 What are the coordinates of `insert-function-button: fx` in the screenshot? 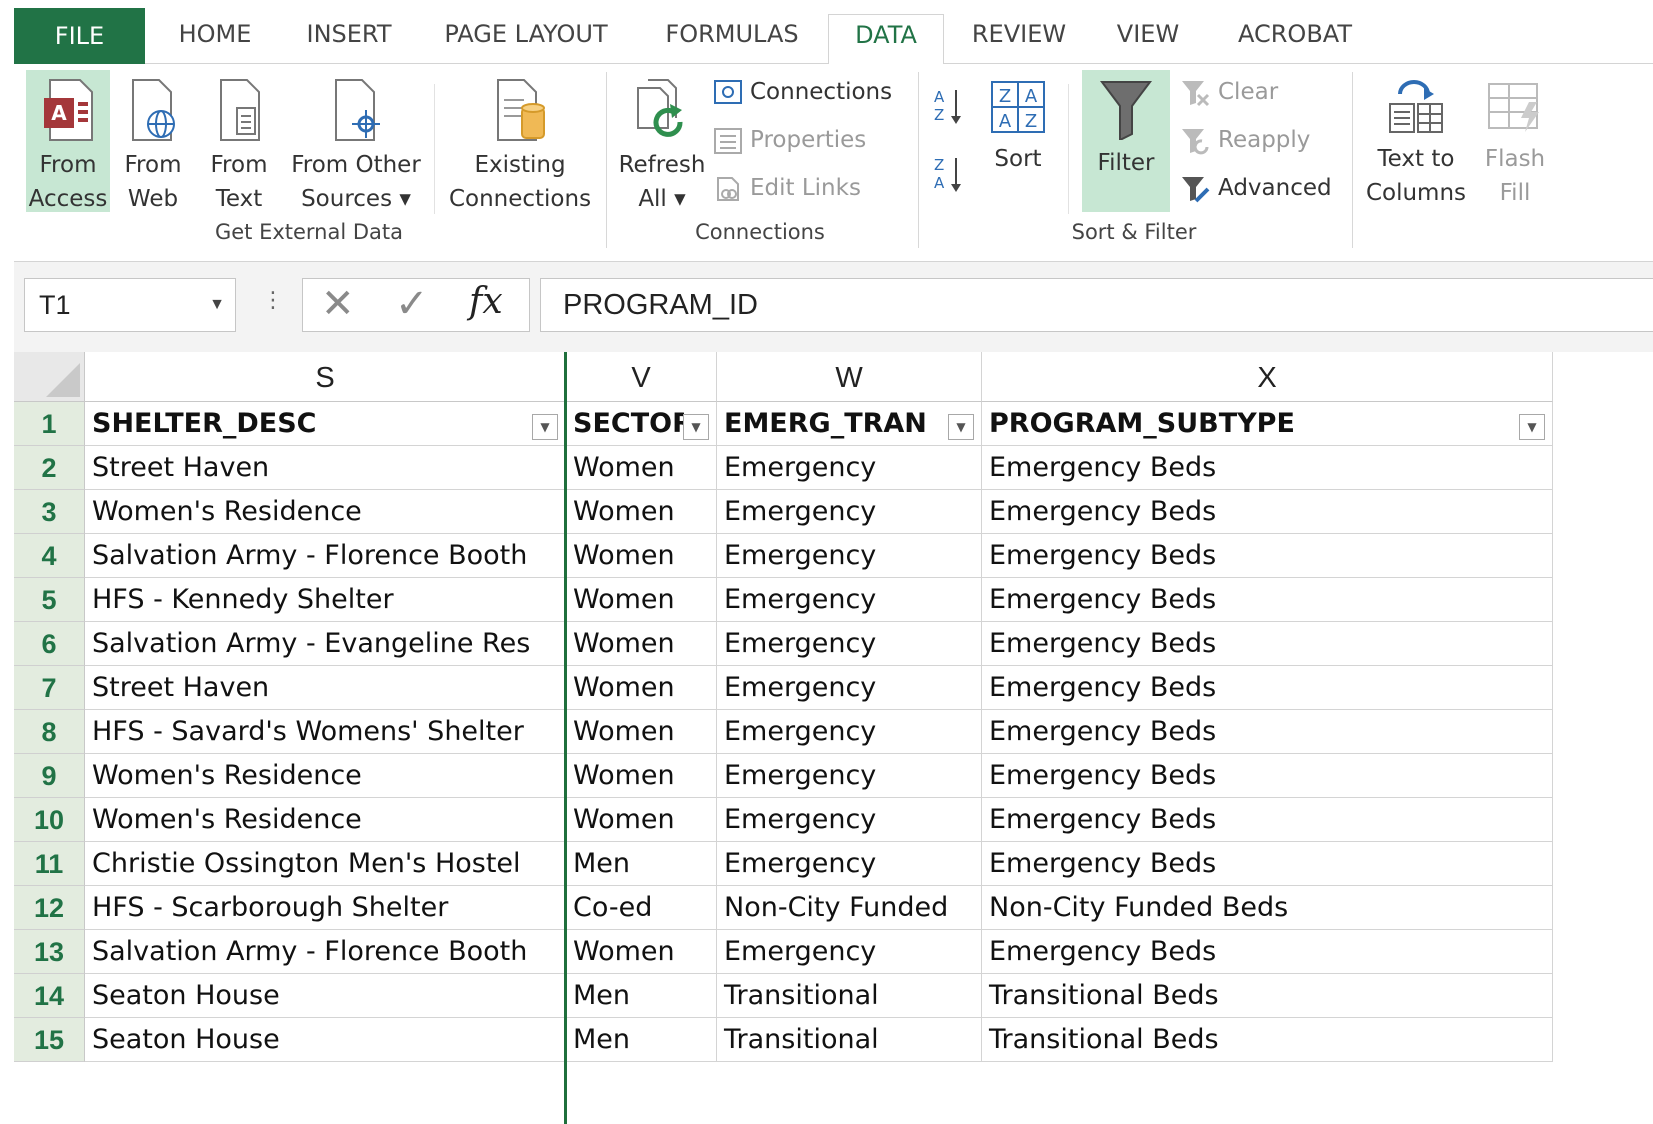 It's located at (486, 301).